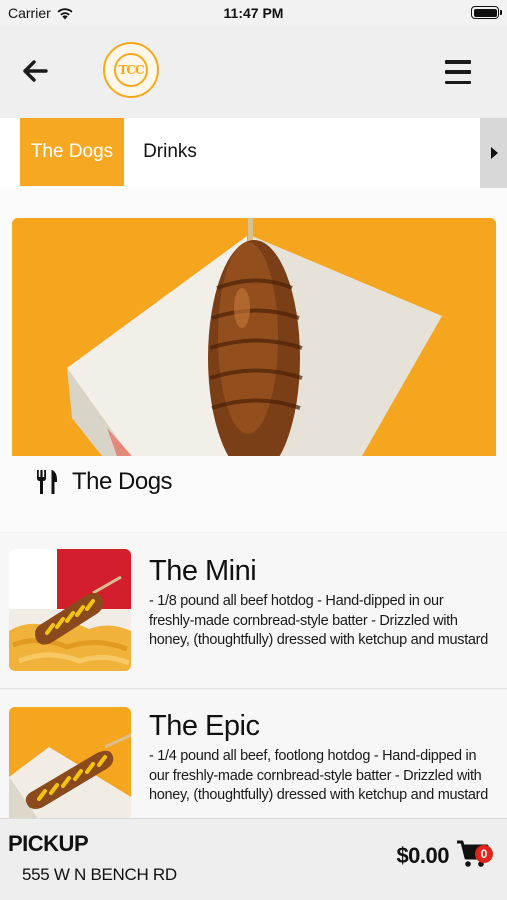 The image size is (507, 900). What do you see at coordinates (253, 859) in the screenshot?
I see `order-footer: PICKUP 555 W N BENCH RD $0.00 0` at bounding box center [253, 859].